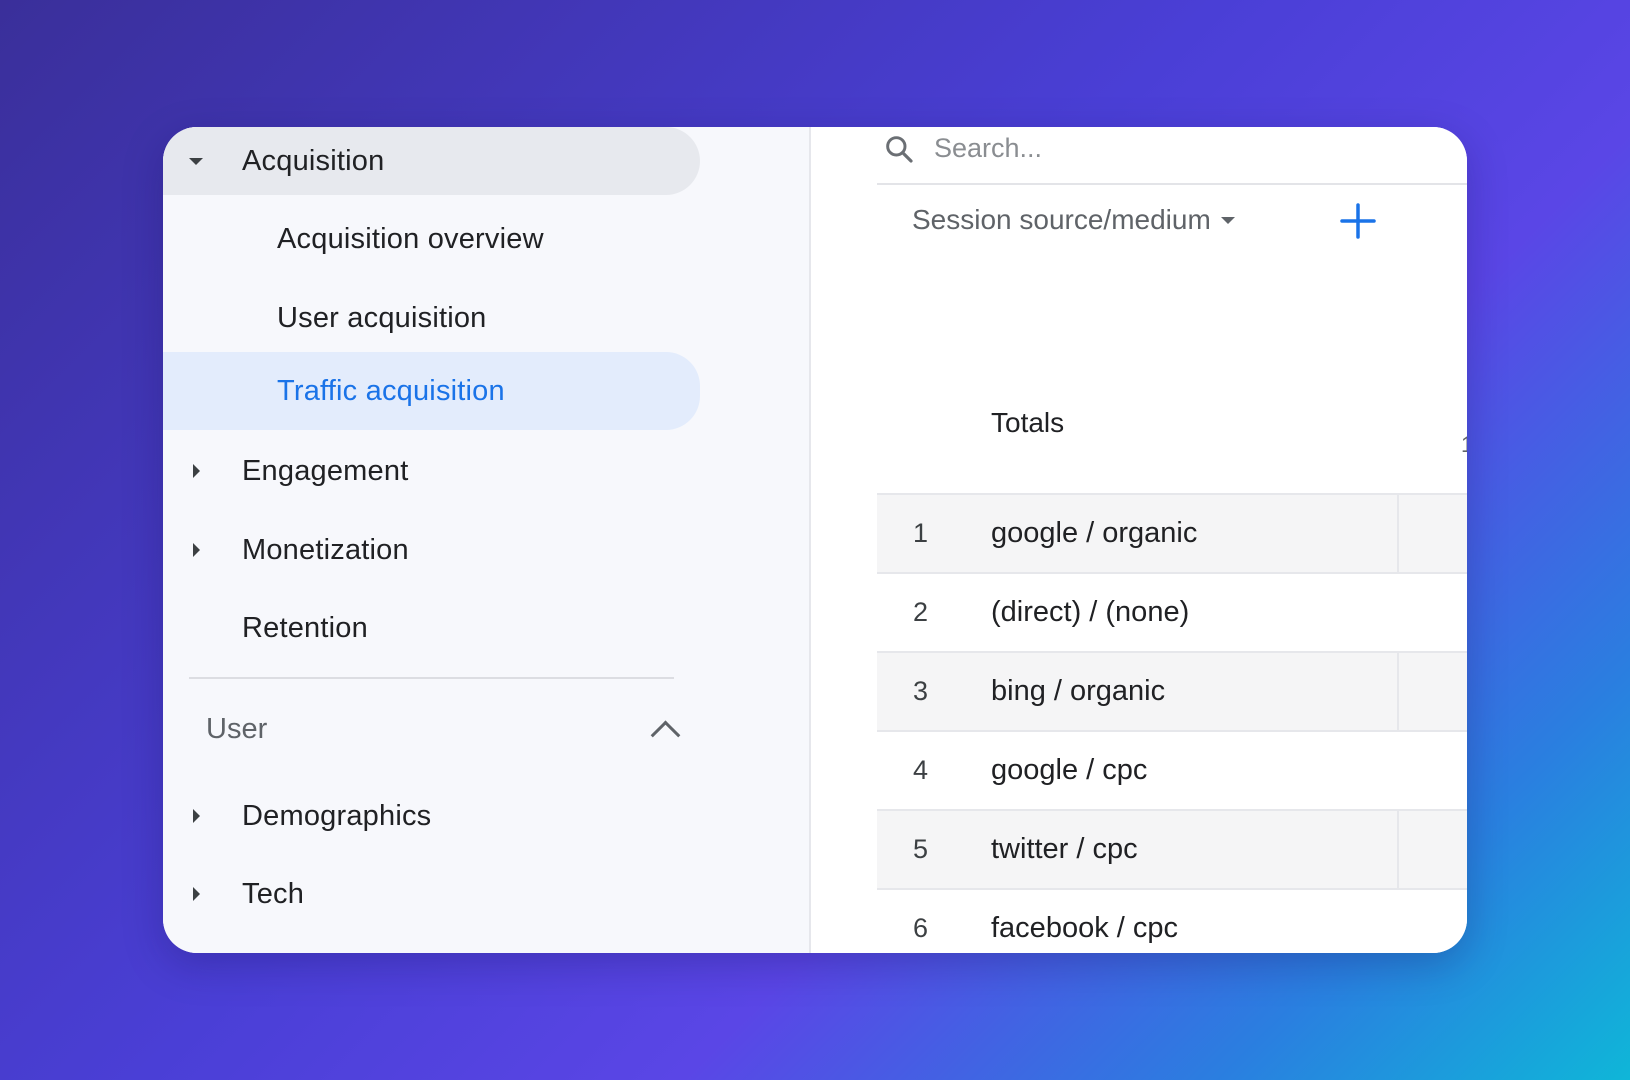 The height and width of the screenshot is (1080, 1630). What do you see at coordinates (391, 390) in the screenshot?
I see `sidebar-item-label: Traffic acquisition` at bounding box center [391, 390].